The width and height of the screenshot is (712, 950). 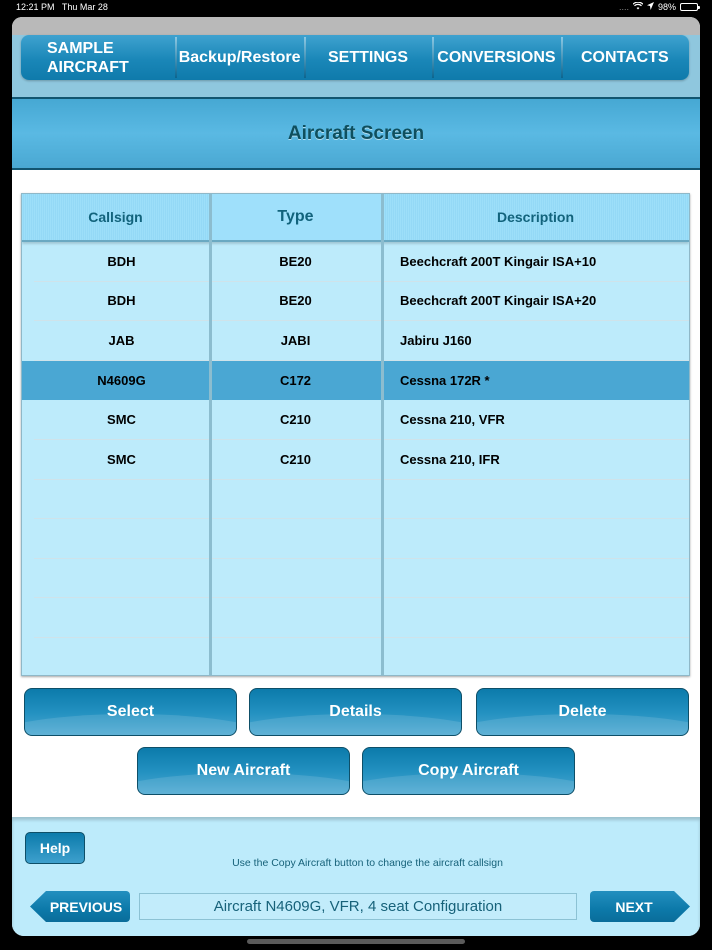 I want to click on copy-aircraft-button-label: Copy Aircraft, so click(x=468, y=770).